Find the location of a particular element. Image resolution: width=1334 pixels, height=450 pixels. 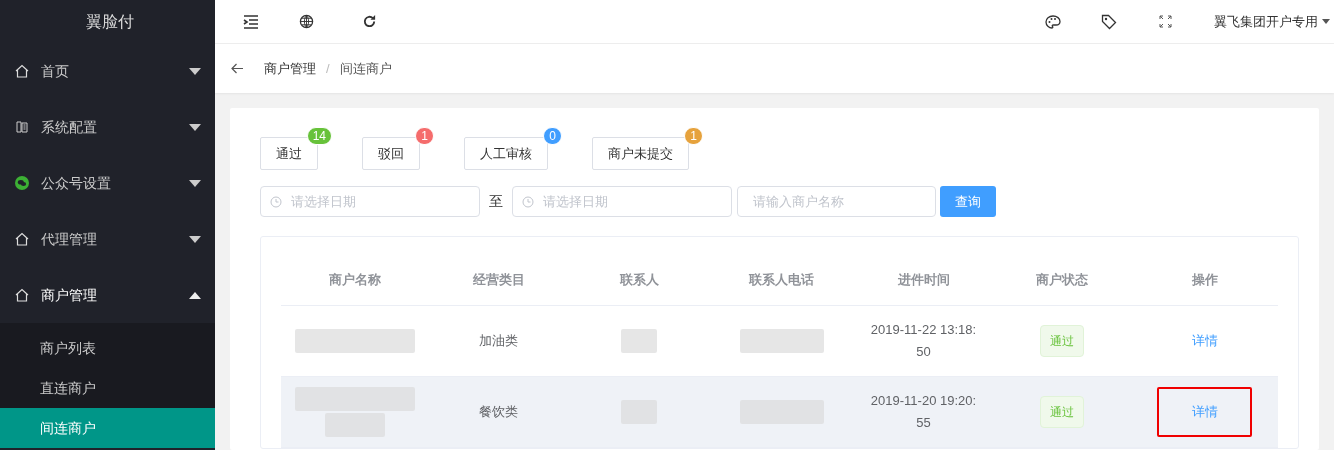

range-separator: 至 is located at coordinates (496, 201).